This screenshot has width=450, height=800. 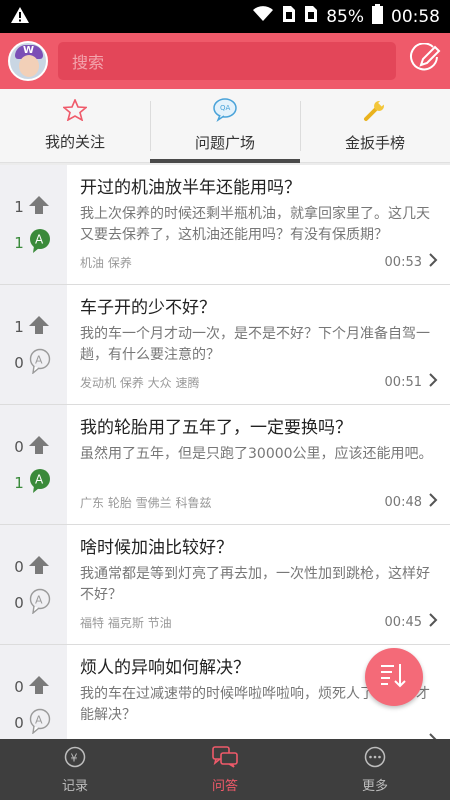 I want to click on nav-label: 问答, so click(x=224, y=786).